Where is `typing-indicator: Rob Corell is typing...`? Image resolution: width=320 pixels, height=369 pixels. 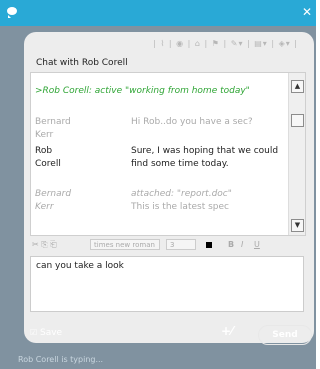 typing-indicator: Rob Corell is typing... is located at coordinates (61, 359).